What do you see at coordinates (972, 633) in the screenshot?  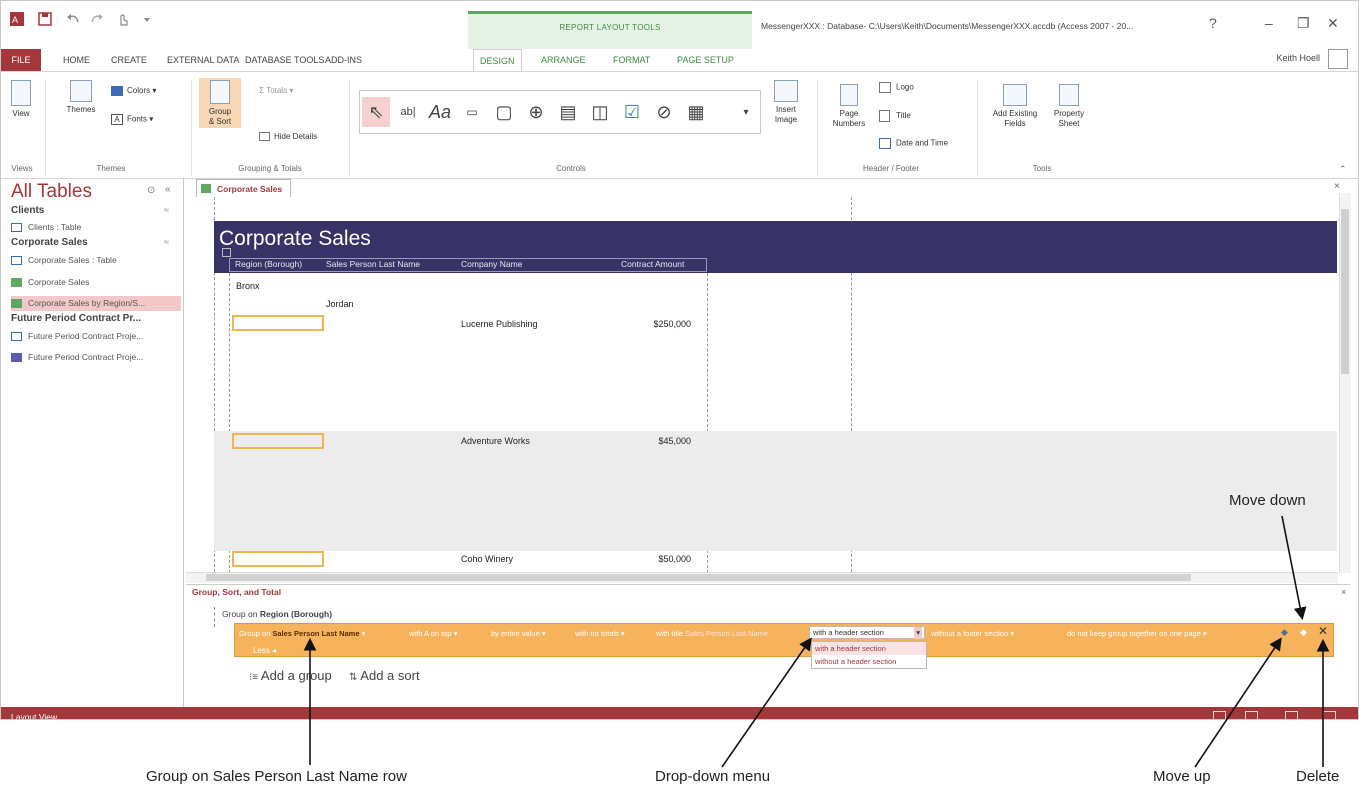 I see `footer-section-dropdown: without a footer section ▾` at bounding box center [972, 633].